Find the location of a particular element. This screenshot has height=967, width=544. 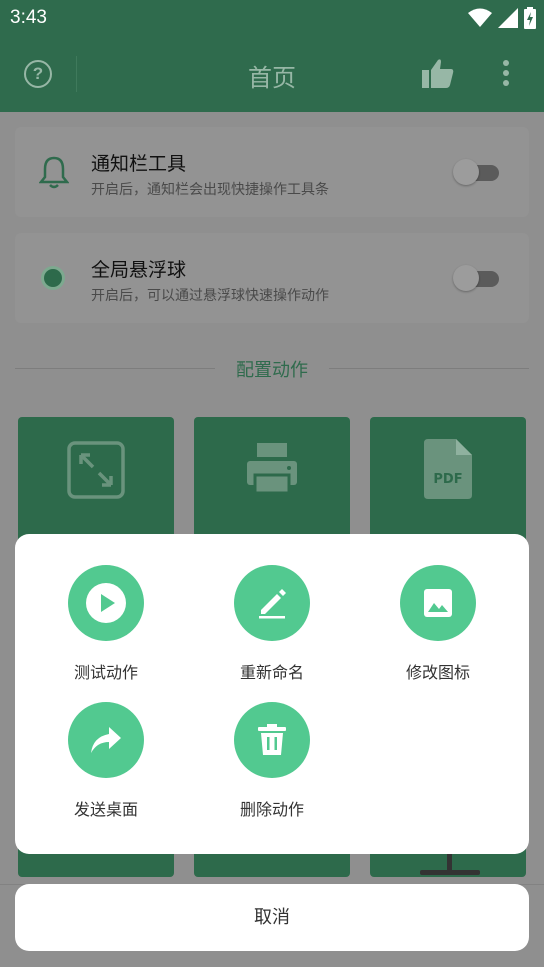

send-desktop-button: 发送桌面 is located at coordinates (106, 761).